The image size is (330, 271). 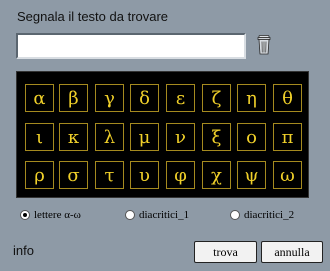 What do you see at coordinates (287, 98) in the screenshot?
I see `key-theta: θ` at bounding box center [287, 98].